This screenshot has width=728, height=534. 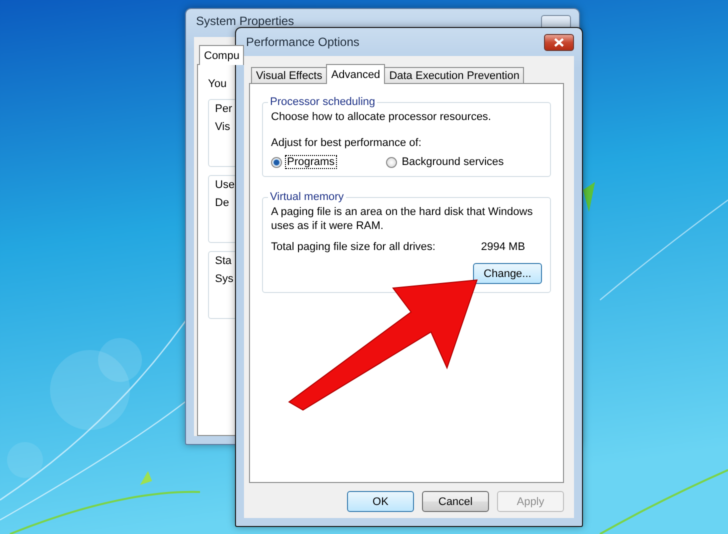 What do you see at coordinates (346, 143) in the screenshot?
I see `prompt-text: Adjust for best performance of:` at bounding box center [346, 143].